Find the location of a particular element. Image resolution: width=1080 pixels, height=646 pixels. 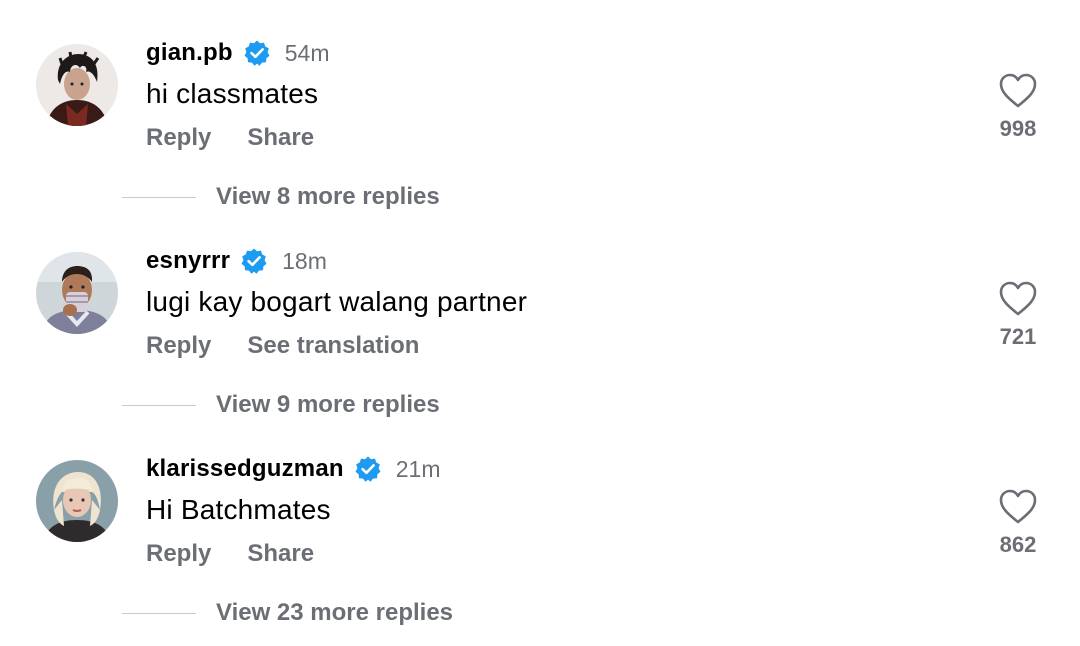

comment-text: Hi Batchmates is located at coordinates (238, 509).